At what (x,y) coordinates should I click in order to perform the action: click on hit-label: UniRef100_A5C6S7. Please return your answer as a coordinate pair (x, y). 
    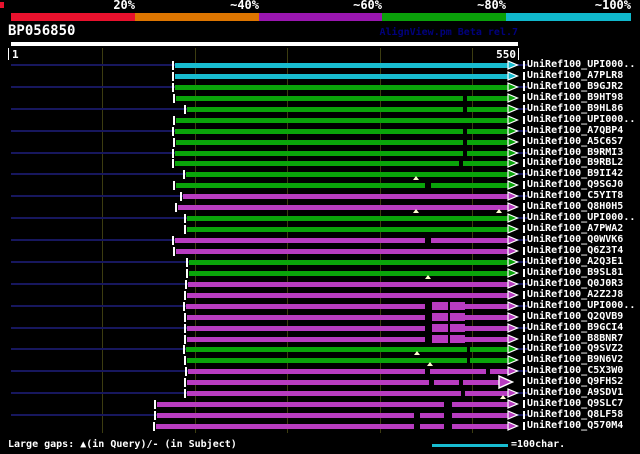
    Looking at the image, I should click on (575, 142).